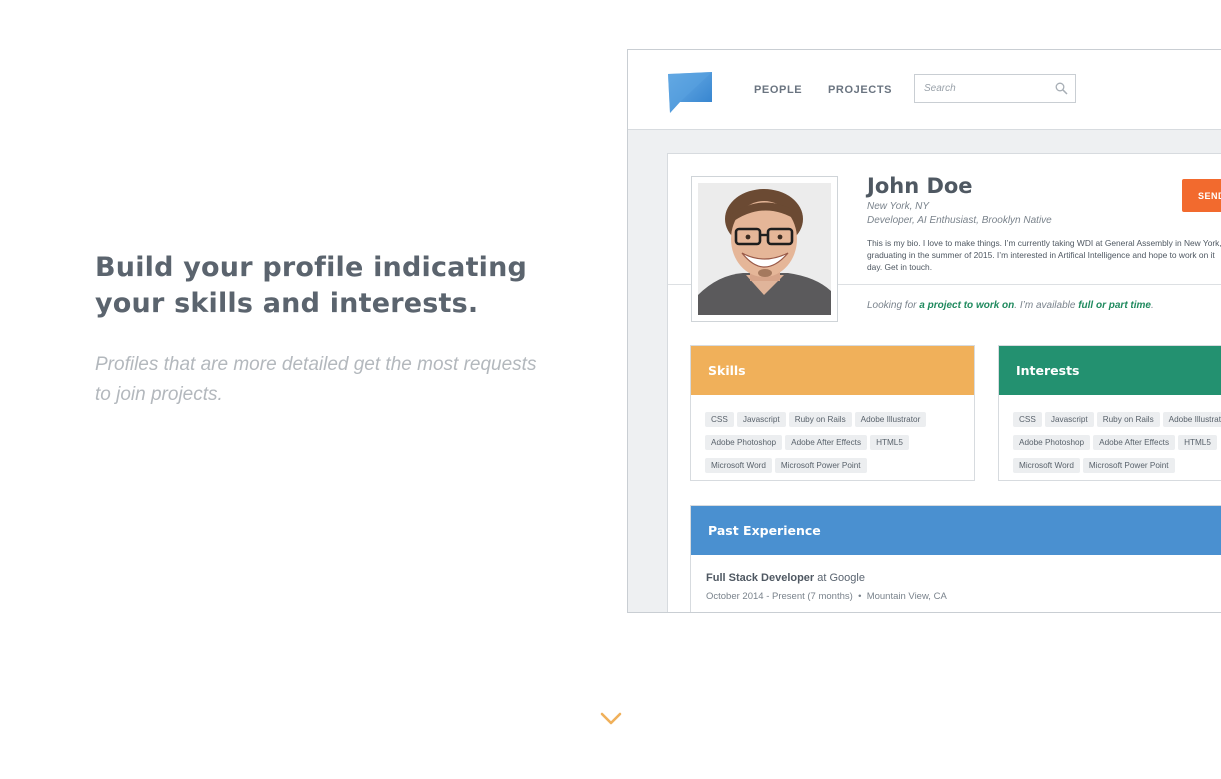  Describe the element at coordinates (1201, 195) in the screenshot. I see `send-button: SEND` at that location.